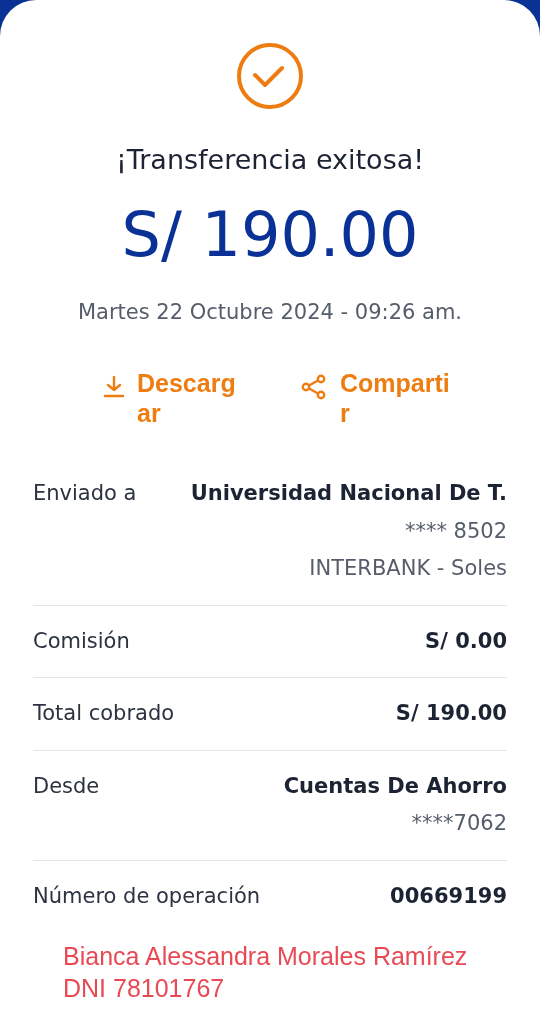 Image resolution: width=540 pixels, height=1031 pixels. I want to click on detail-value: INTERBANK - Soles, so click(408, 568).